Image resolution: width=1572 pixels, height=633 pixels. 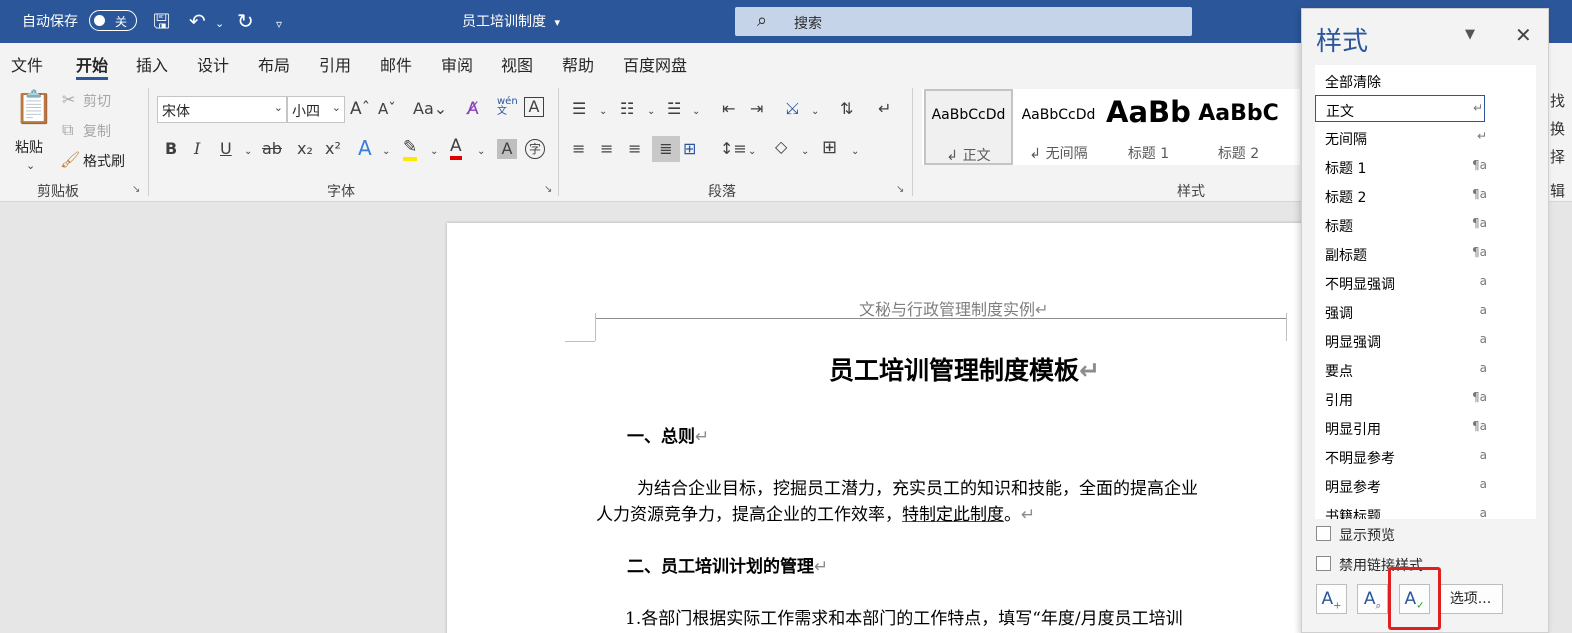 What do you see at coordinates (733, 149) in the screenshot?
I see `line-spacing-icon: ↕≡` at bounding box center [733, 149].